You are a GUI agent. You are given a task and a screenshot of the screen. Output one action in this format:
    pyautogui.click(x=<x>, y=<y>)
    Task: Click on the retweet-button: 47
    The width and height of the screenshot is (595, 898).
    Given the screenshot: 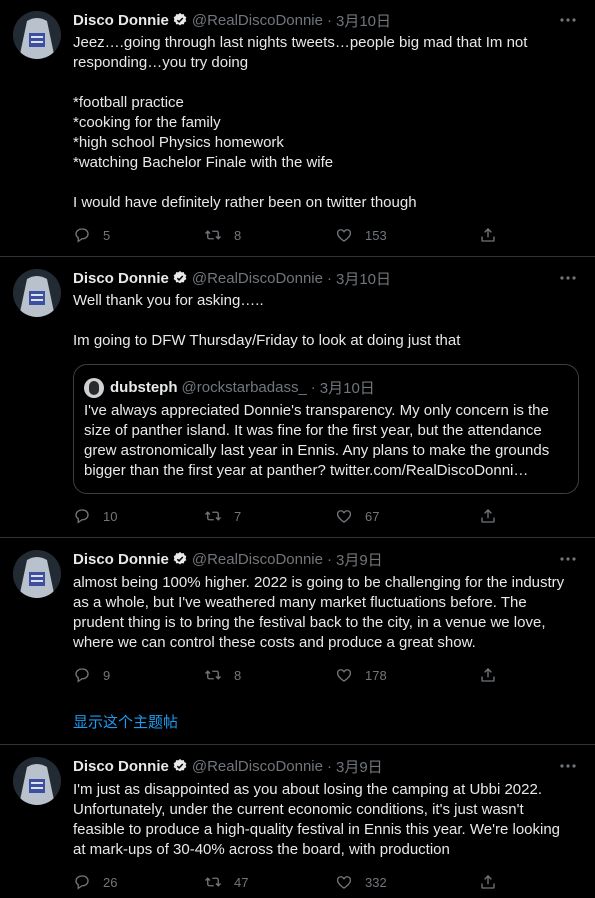 What is the action you would take?
    pyautogui.click(x=226, y=882)
    